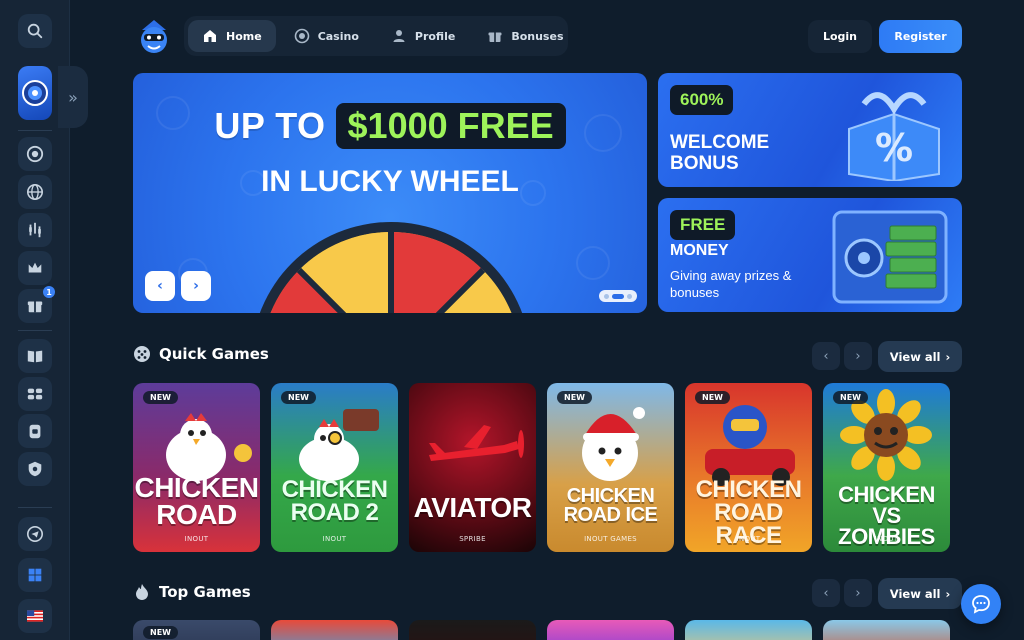  I want to click on support-icon, so click(35, 431).